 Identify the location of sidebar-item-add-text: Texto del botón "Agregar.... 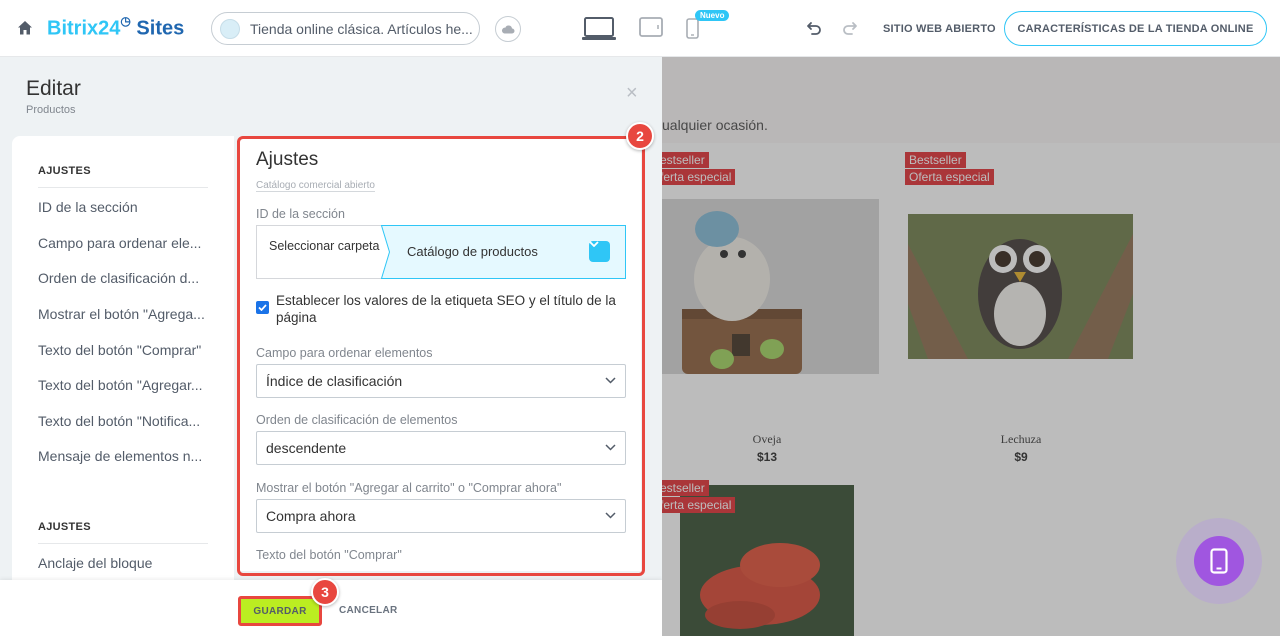
(123, 385).